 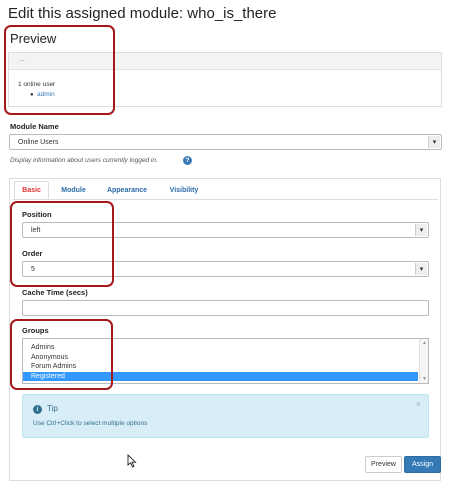 I want to click on annotation-box-groups, so click(x=61, y=354).